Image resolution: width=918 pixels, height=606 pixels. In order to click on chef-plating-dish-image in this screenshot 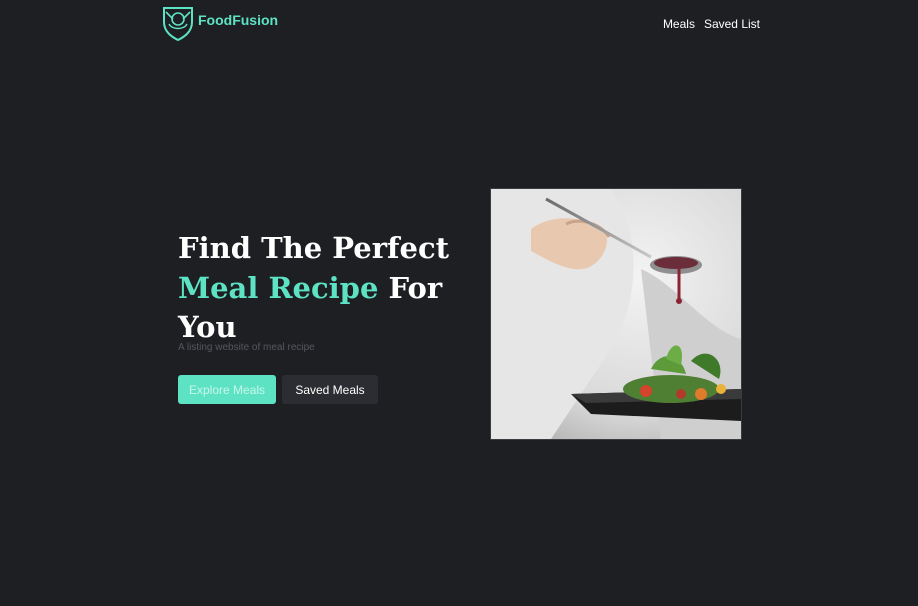, I will do `click(616, 314)`.